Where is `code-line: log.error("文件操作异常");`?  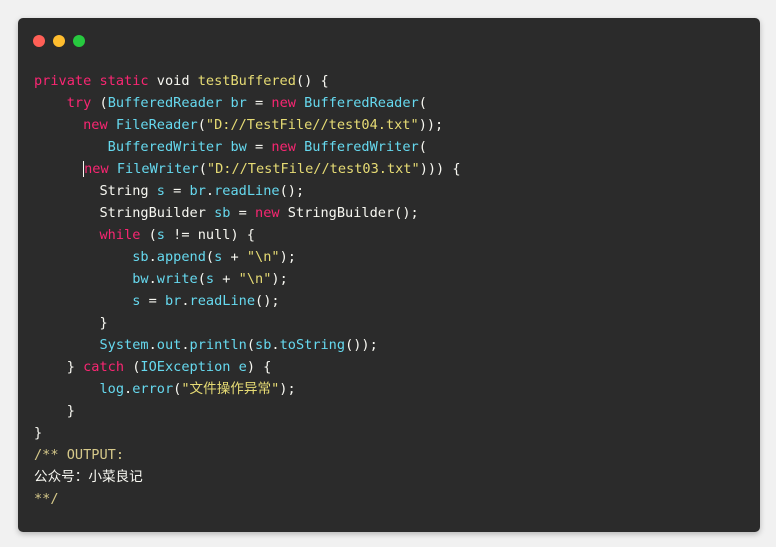
code-line: log.error("文件操作异常"); is located at coordinates (247, 389).